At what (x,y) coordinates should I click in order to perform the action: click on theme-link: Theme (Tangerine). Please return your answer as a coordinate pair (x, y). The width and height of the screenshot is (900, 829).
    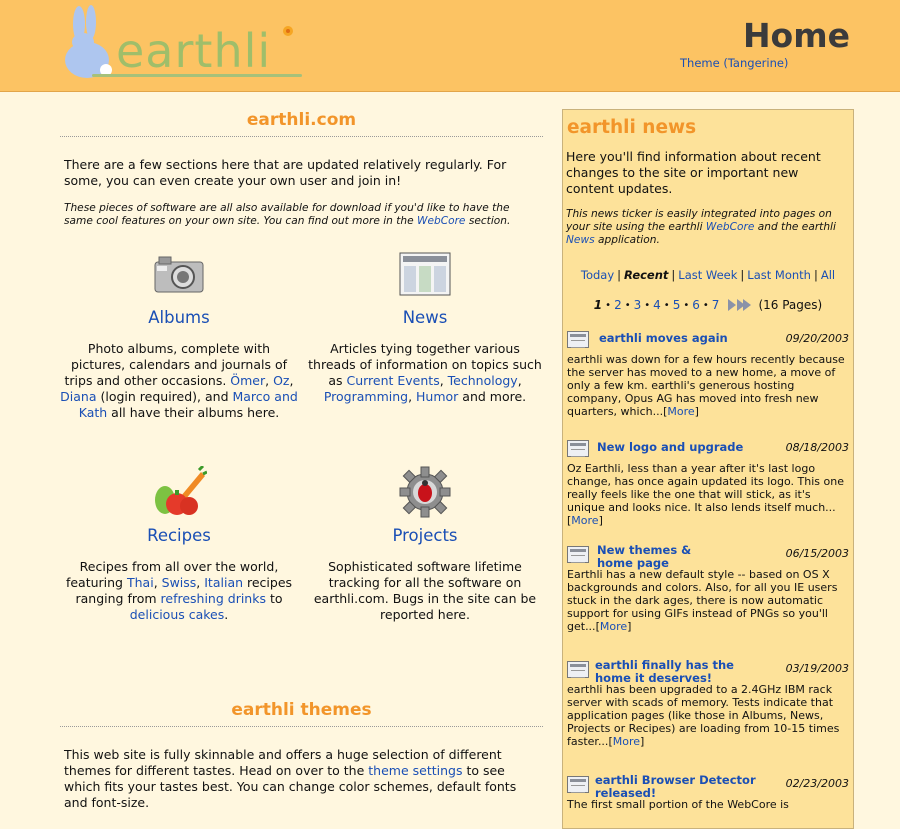
    Looking at the image, I should click on (734, 63).